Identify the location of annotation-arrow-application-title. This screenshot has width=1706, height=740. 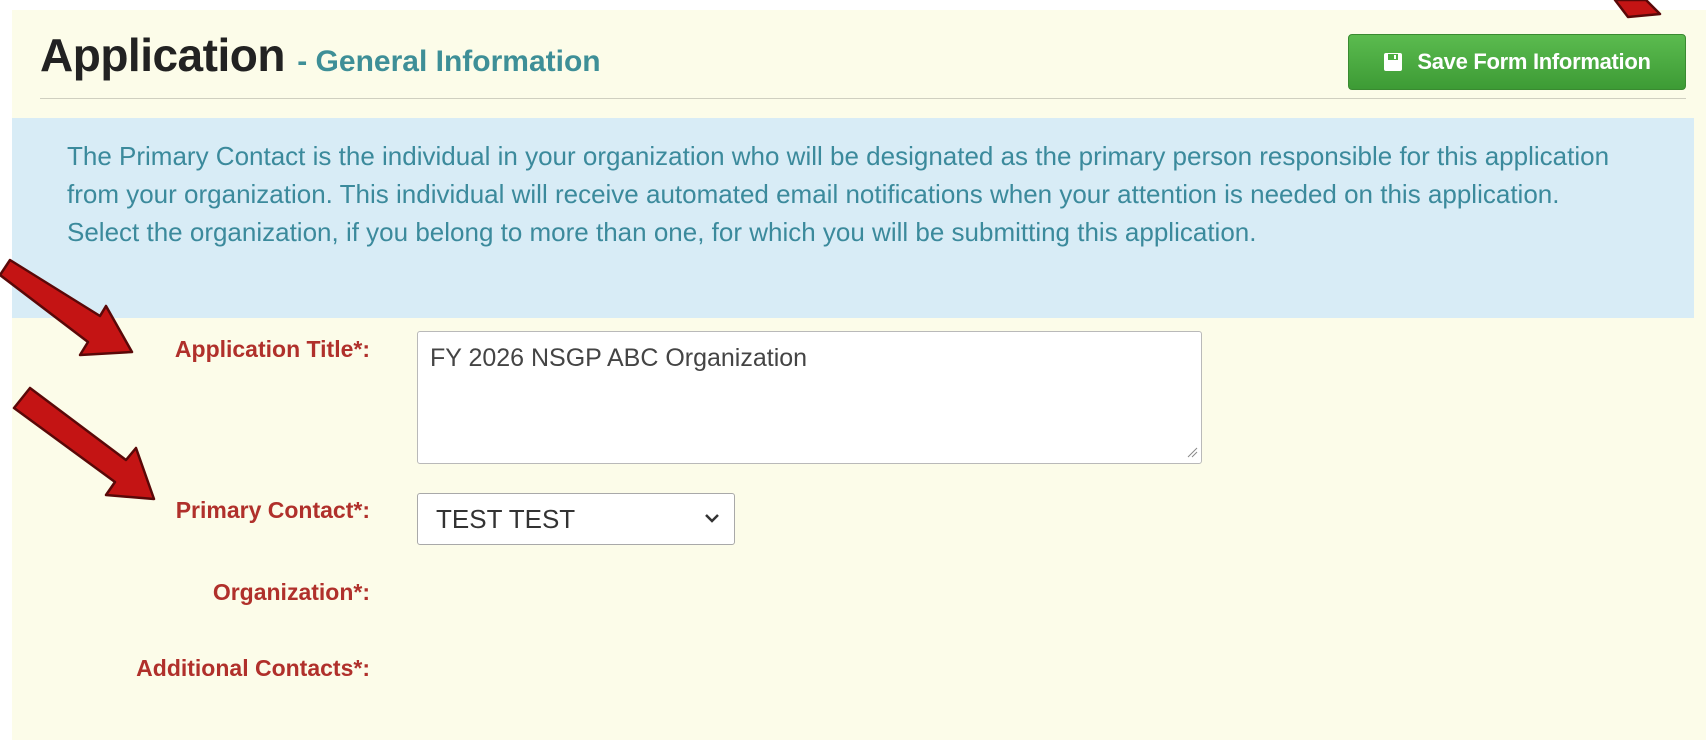
(67, 307).